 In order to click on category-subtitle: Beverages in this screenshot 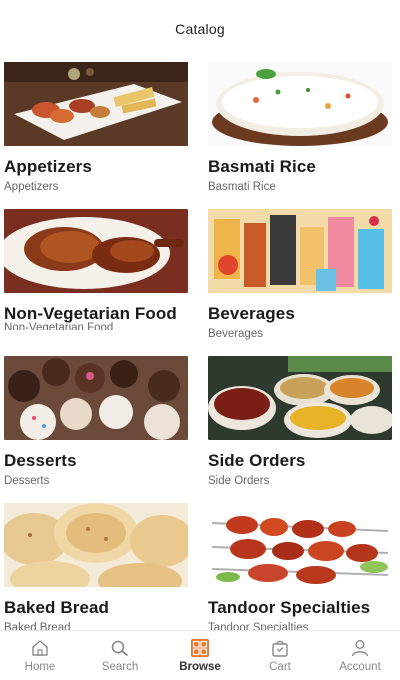, I will do `click(235, 334)`.